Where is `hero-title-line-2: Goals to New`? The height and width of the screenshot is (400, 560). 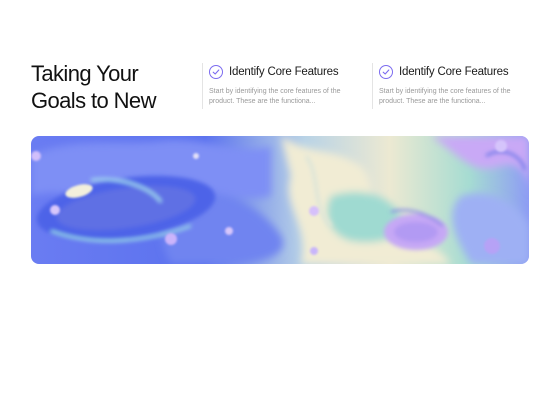 hero-title-line-2: Goals to New is located at coordinates (93, 100).